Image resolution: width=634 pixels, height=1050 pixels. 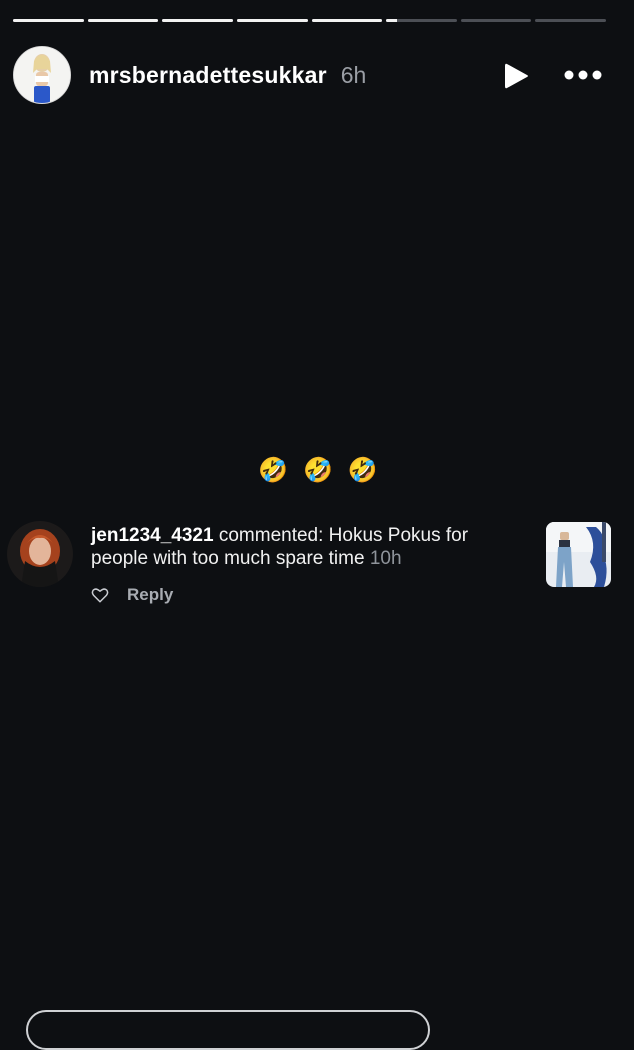 What do you see at coordinates (516, 76) in the screenshot?
I see `play-icon` at bounding box center [516, 76].